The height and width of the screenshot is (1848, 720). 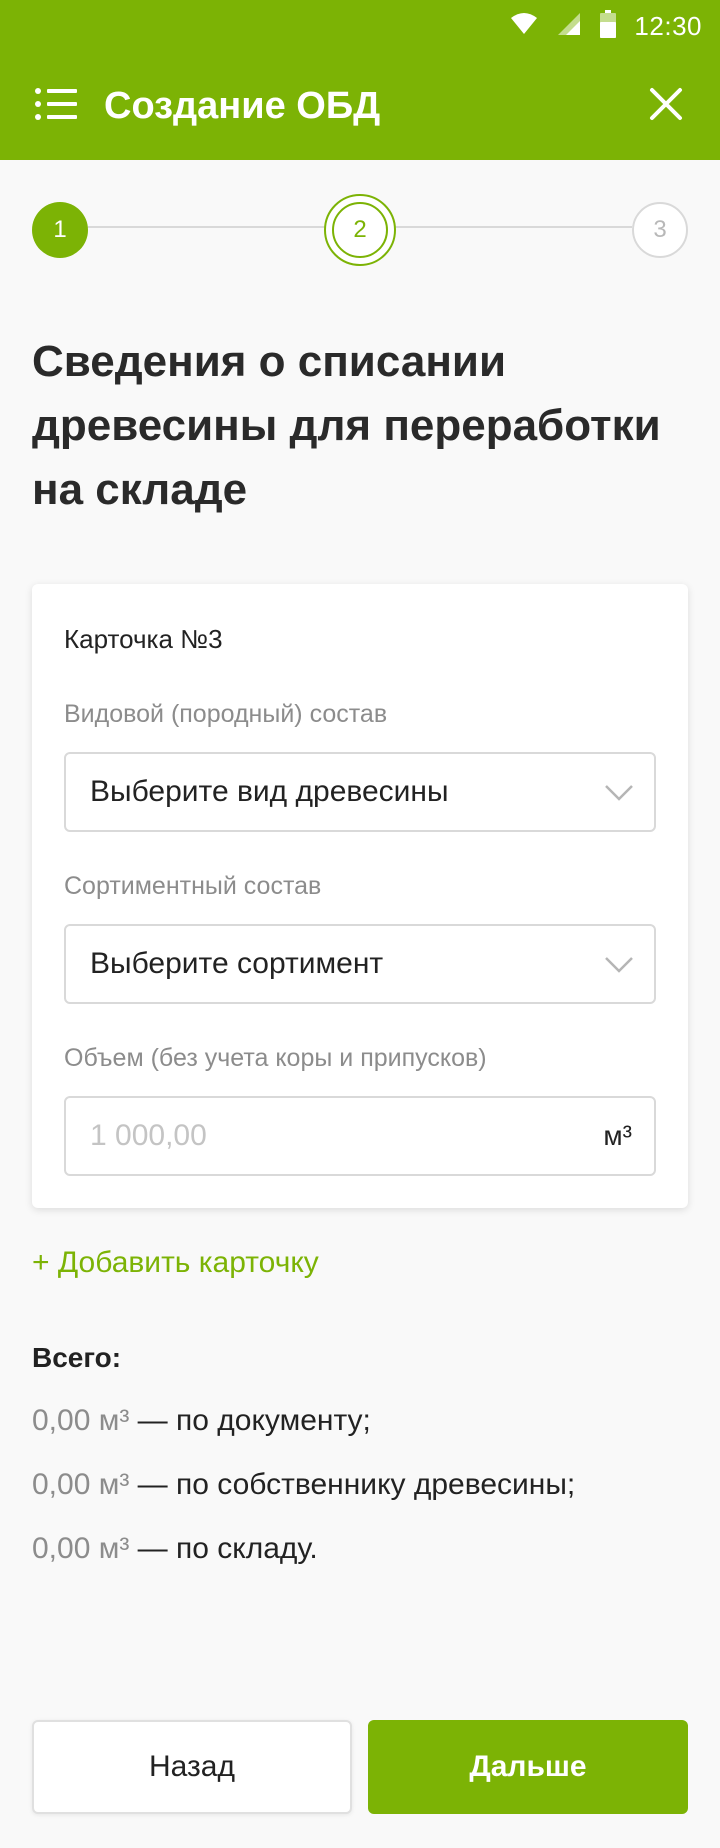 What do you see at coordinates (237, 963) in the screenshot?
I see `assortment-select-value: Выберите сортимент` at bounding box center [237, 963].